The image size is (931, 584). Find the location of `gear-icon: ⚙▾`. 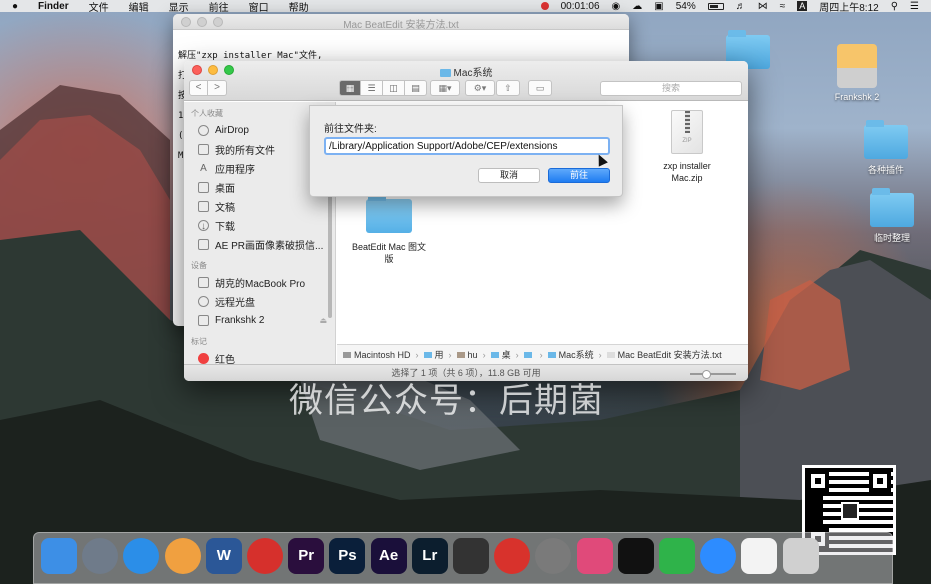

gear-icon: ⚙▾ is located at coordinates (480, 88).